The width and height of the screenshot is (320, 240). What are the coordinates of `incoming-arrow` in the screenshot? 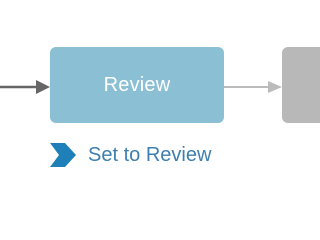 It's located at (25, 87).